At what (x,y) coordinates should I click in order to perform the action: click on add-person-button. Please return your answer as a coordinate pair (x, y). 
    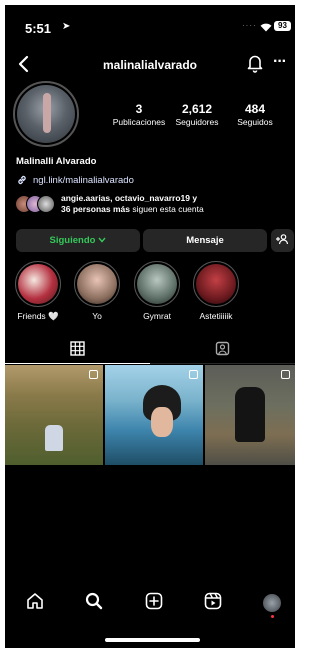
    Looking at the image, I should click on (282, 240).